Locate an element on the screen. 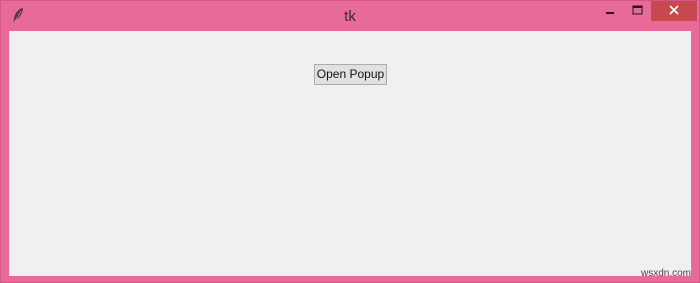  minimize-button is located at coordinates (610, 11).